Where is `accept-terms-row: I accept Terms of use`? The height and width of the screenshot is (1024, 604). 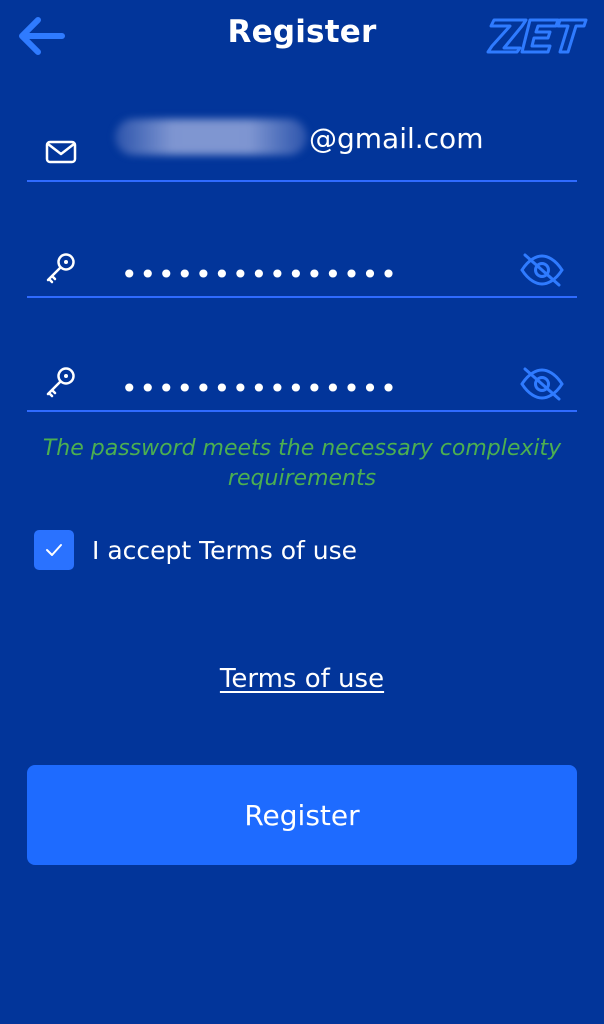 accept-terms-row: I accept Terms of use is located at coordinates (195, 550).